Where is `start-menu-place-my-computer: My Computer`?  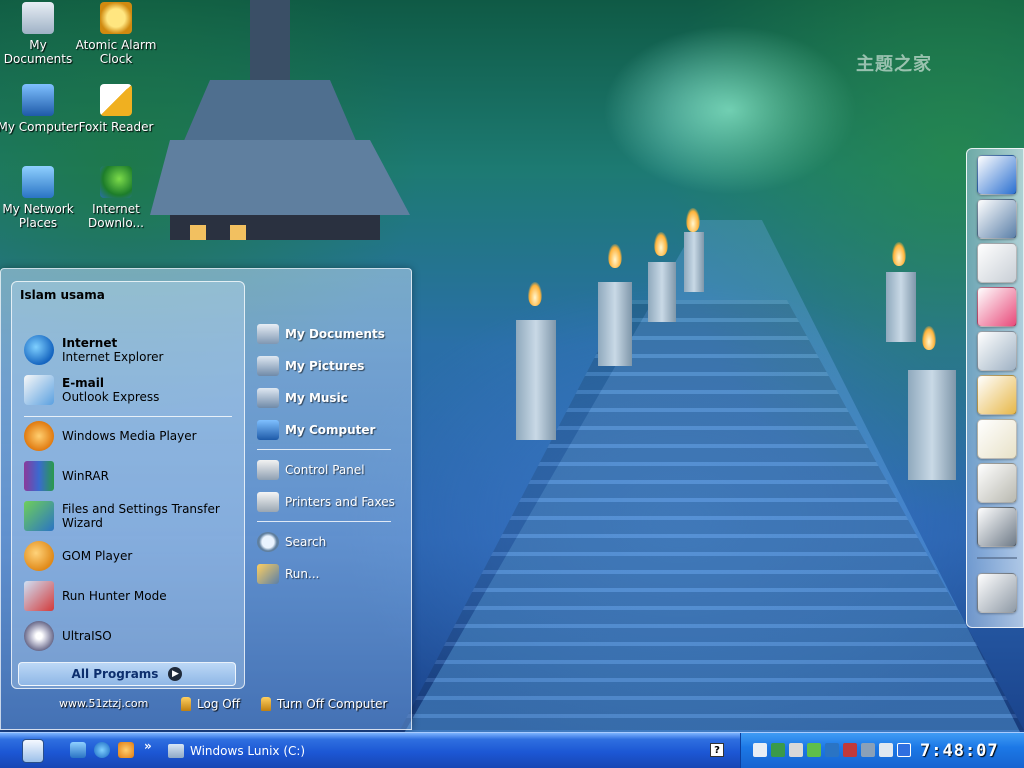
start-menu-place-my-computer: My Computer is located at coordinates (316, 430).